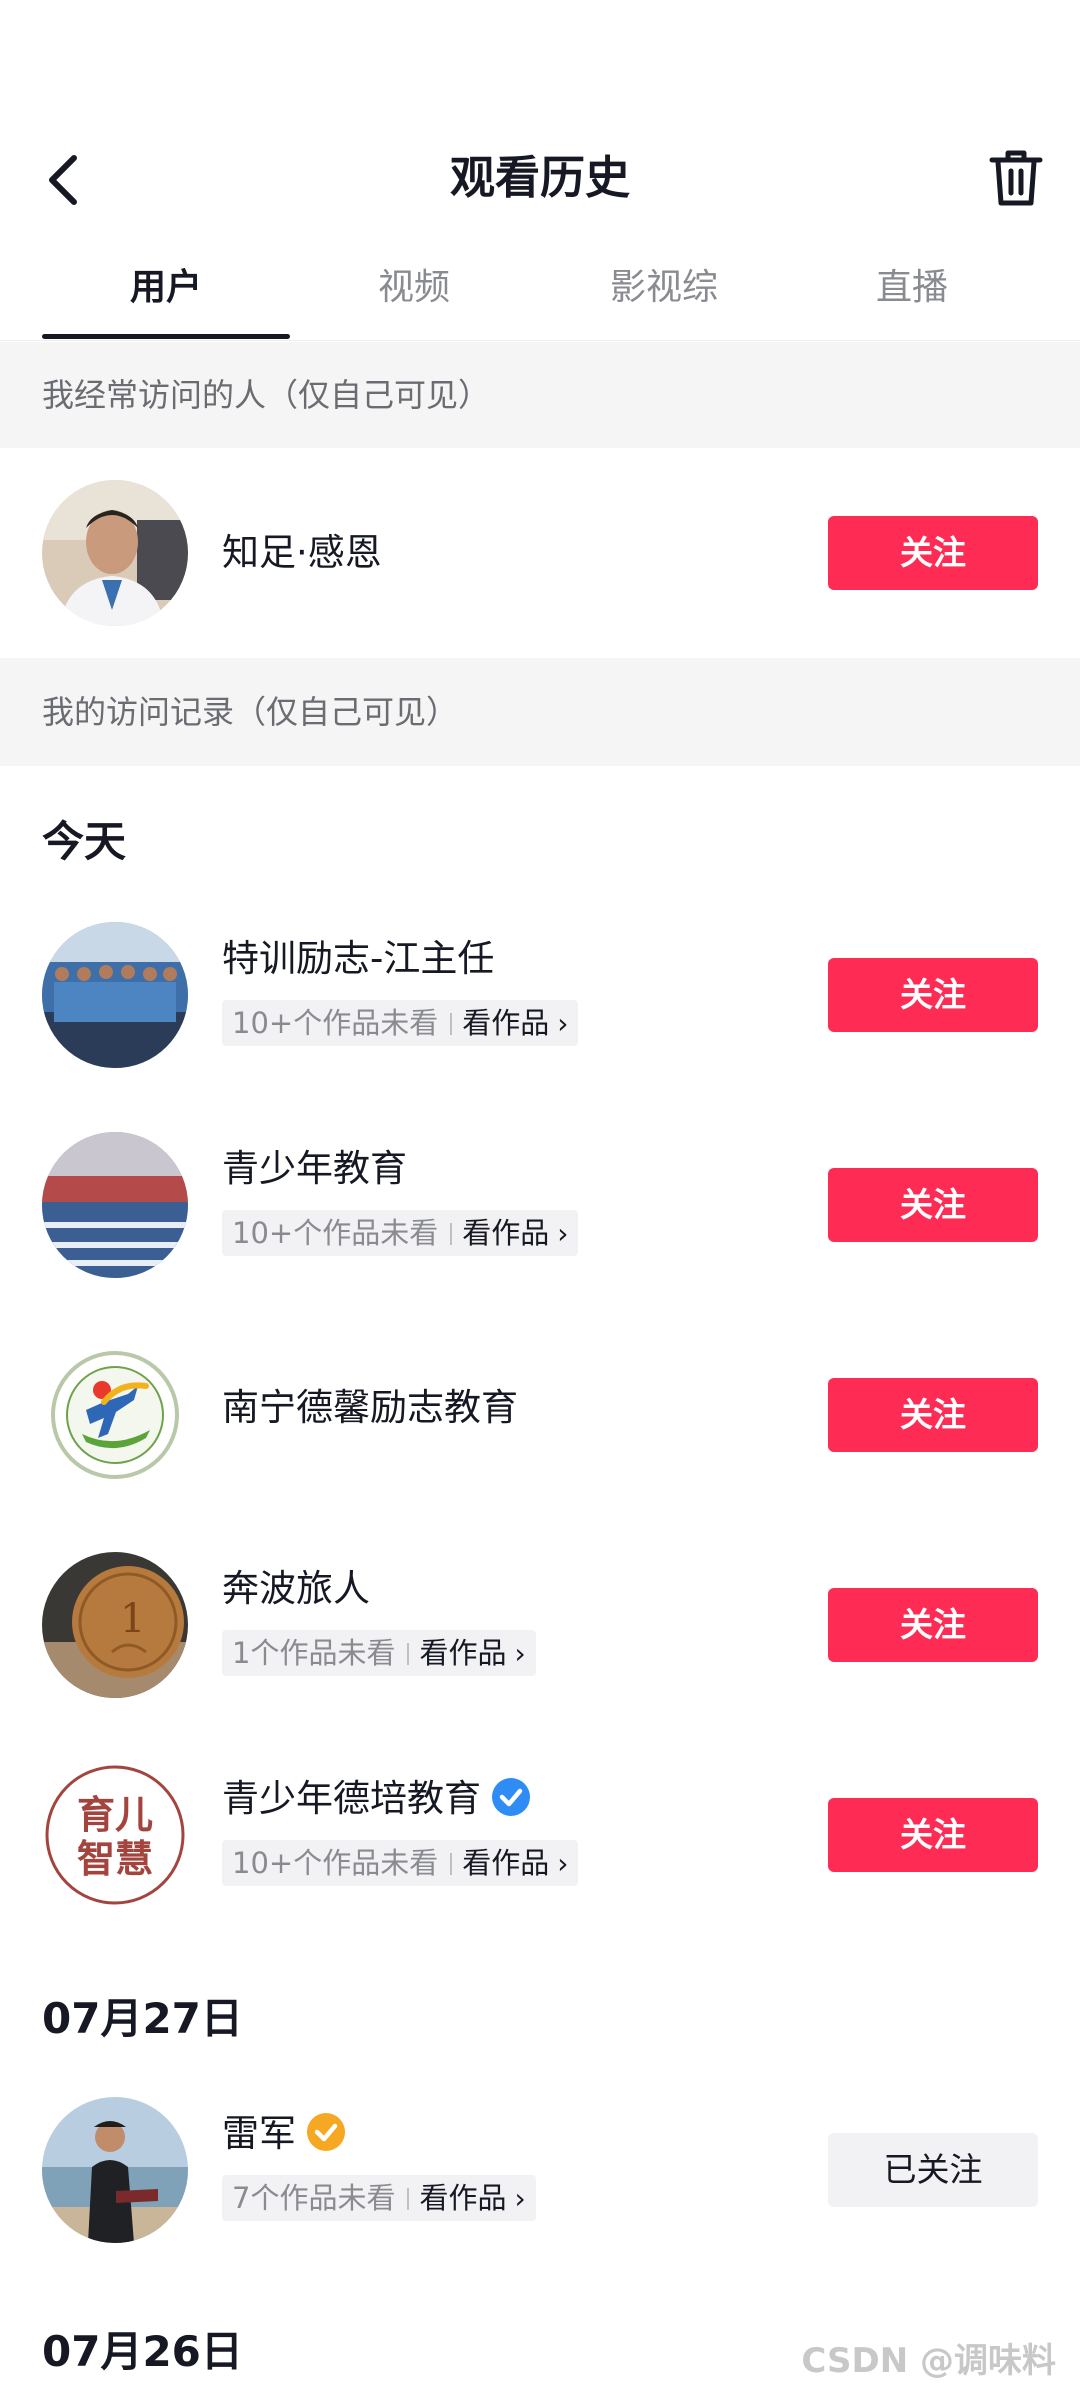 This screenshot has height=2400, width=1080. What do you see at coordinates (166, 288) in the screenshot?
I see `tab-users: 用户` at bounding box center [166, 288].